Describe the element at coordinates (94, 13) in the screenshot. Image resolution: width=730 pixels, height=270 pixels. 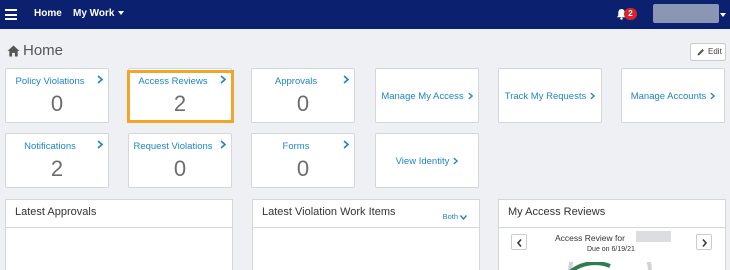
I see `nav-my-work-label: My Work` at that location.